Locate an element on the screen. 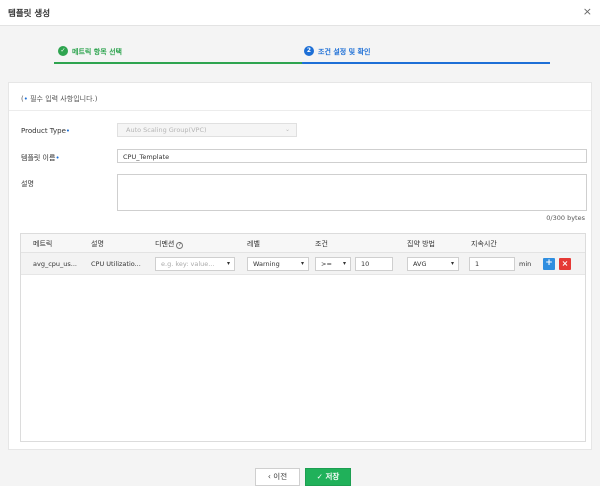 This screenshot has height=486, width=600. byte-counter: 0/300 bytes is located at coordinates (565, 218).